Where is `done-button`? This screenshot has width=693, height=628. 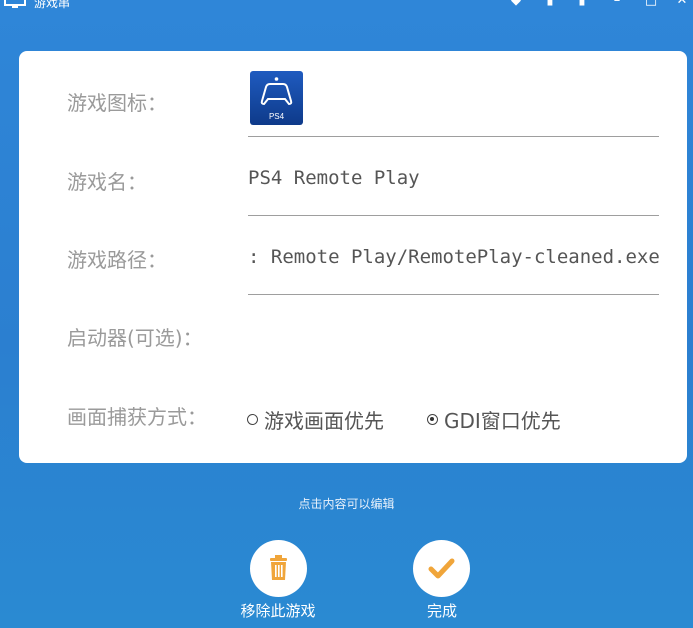
done-button is located at coordinates (441, 568).